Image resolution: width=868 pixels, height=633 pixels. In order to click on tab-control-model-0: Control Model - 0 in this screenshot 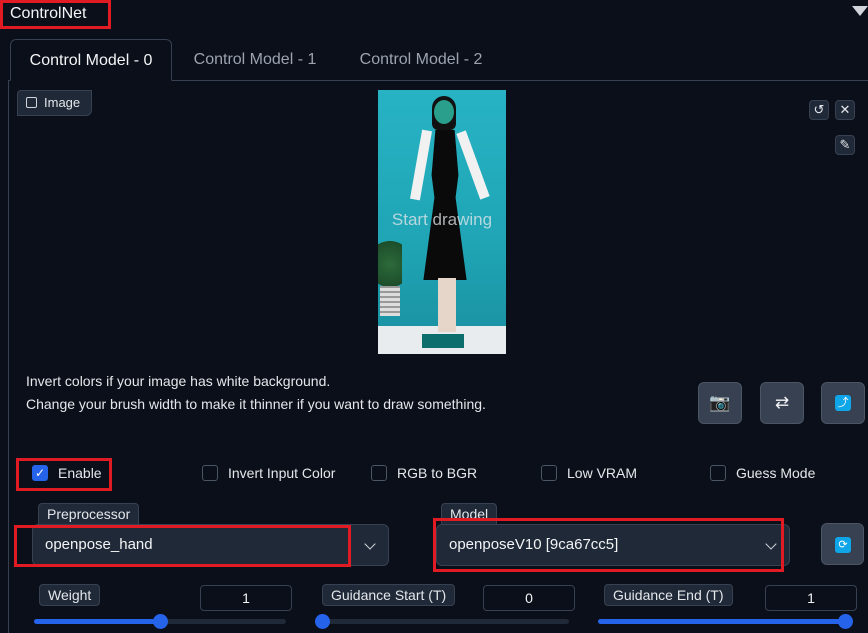, I will do `click(91, 60)`.